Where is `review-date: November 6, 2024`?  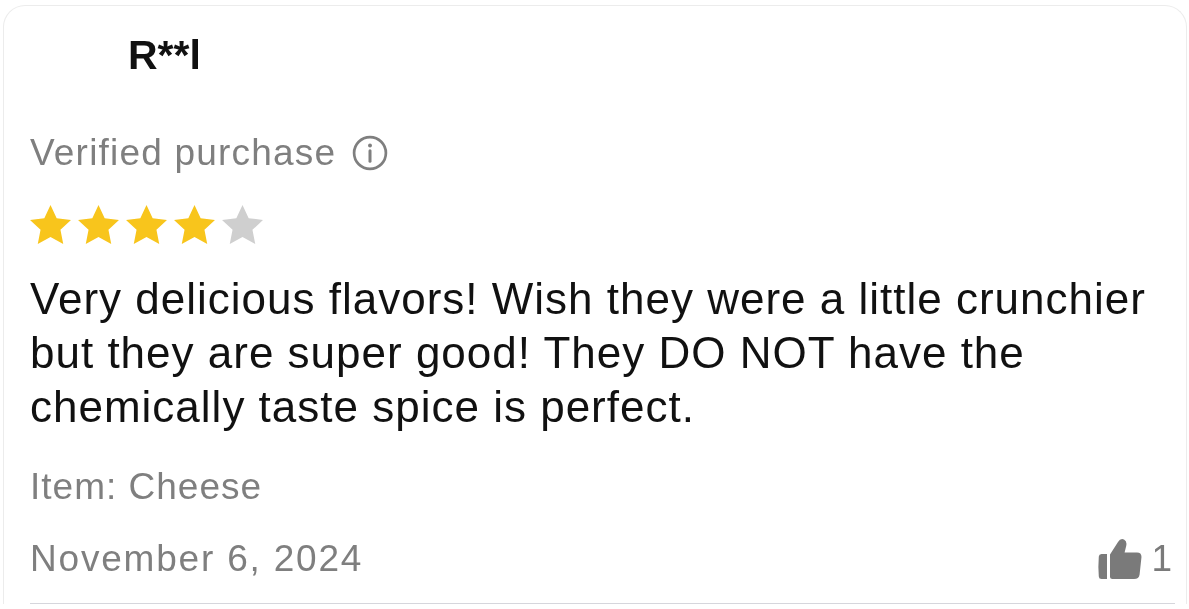 review-date: November 6, 2024 is located at coordinates (197, 559).